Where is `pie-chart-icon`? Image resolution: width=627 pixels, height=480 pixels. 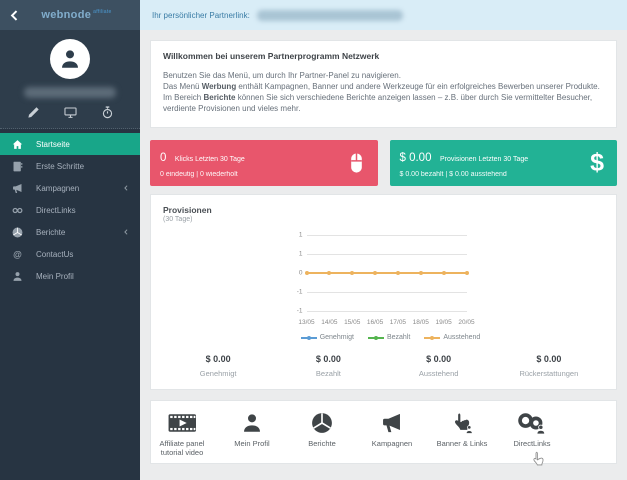 pie-chart-icon is located at coordinates (322, 422).